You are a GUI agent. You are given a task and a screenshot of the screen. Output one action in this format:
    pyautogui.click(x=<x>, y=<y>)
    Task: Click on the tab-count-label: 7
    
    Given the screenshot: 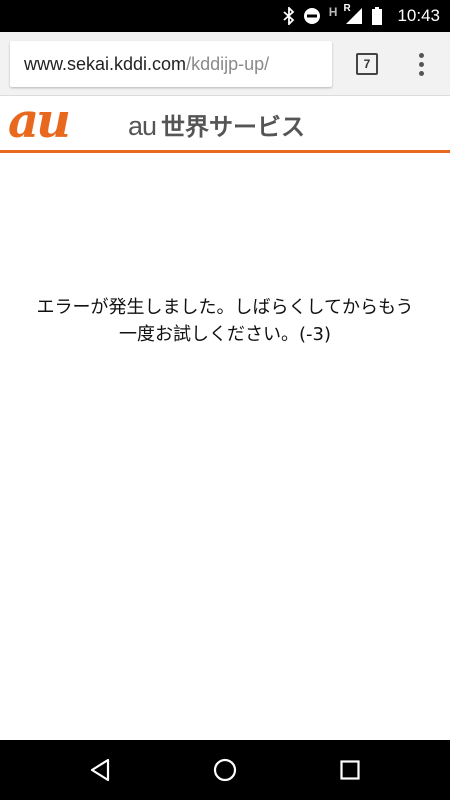 What is the action you would take?
    pyautogui.click(x=367, y=64)
    